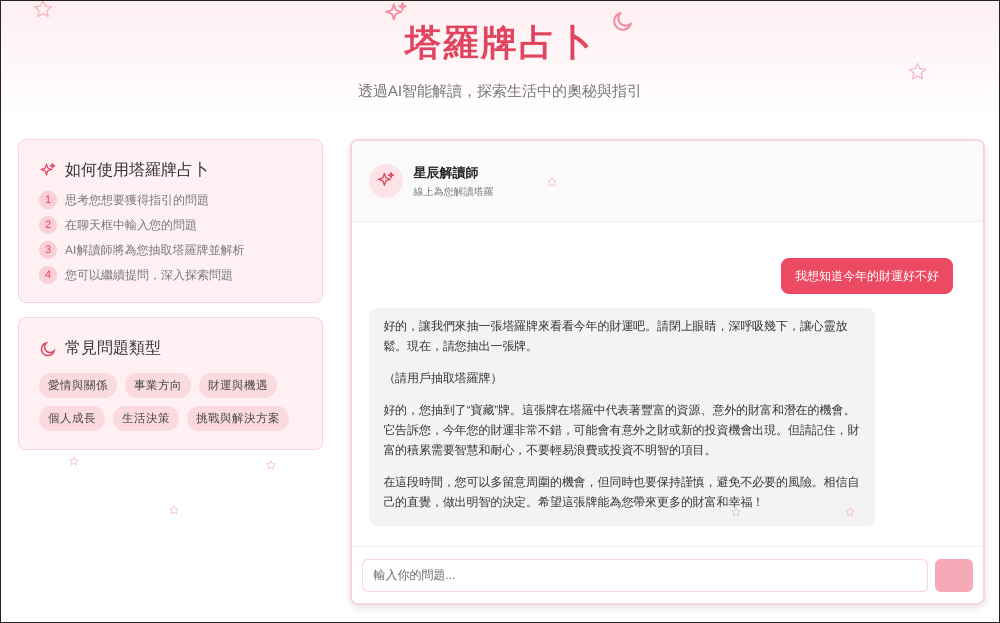 The width and height of the screenshot is (1000, 623). I want to click on topic-tag: 事業方向, so click(158, 385).